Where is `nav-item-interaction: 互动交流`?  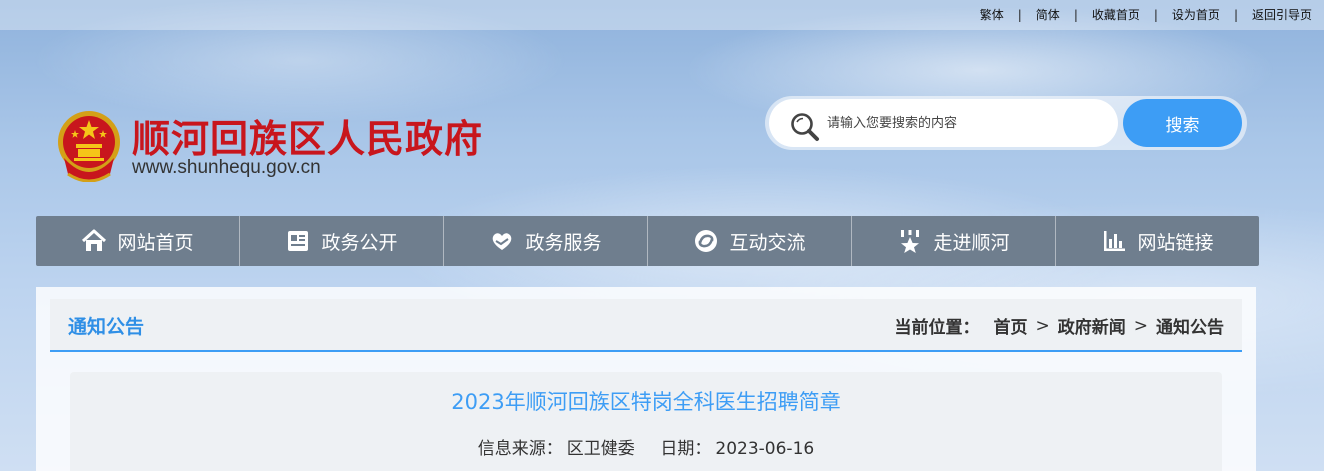
nav-item-interaction: 互动交流 is located at coordinates (750, 241).